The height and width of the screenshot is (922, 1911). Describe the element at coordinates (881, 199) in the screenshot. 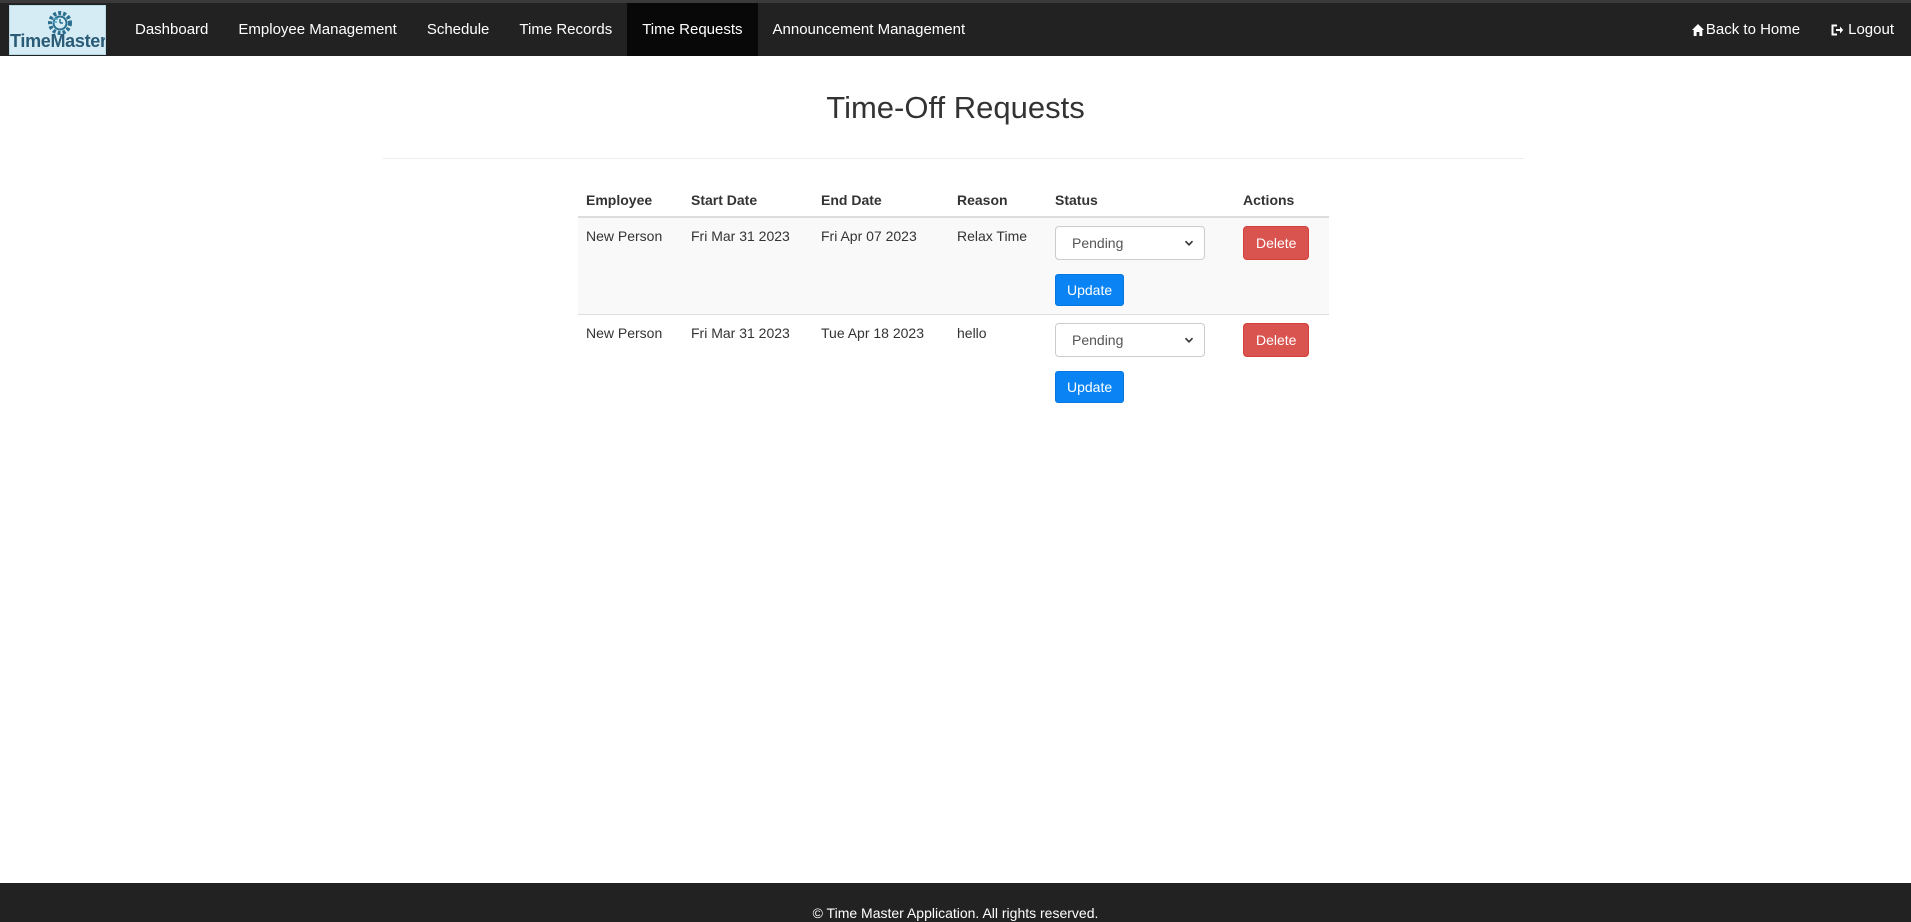

I see `column-header-end-date: End Date` at that location.